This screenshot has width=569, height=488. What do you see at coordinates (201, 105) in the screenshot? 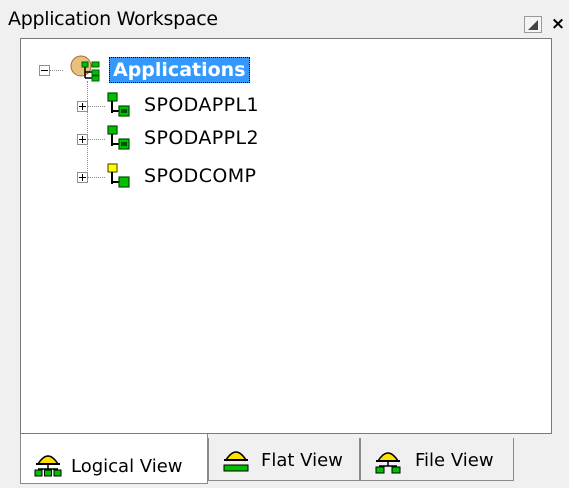
I see `tree-node-label: SPODAPPL1` at bounding box center [201, 105].